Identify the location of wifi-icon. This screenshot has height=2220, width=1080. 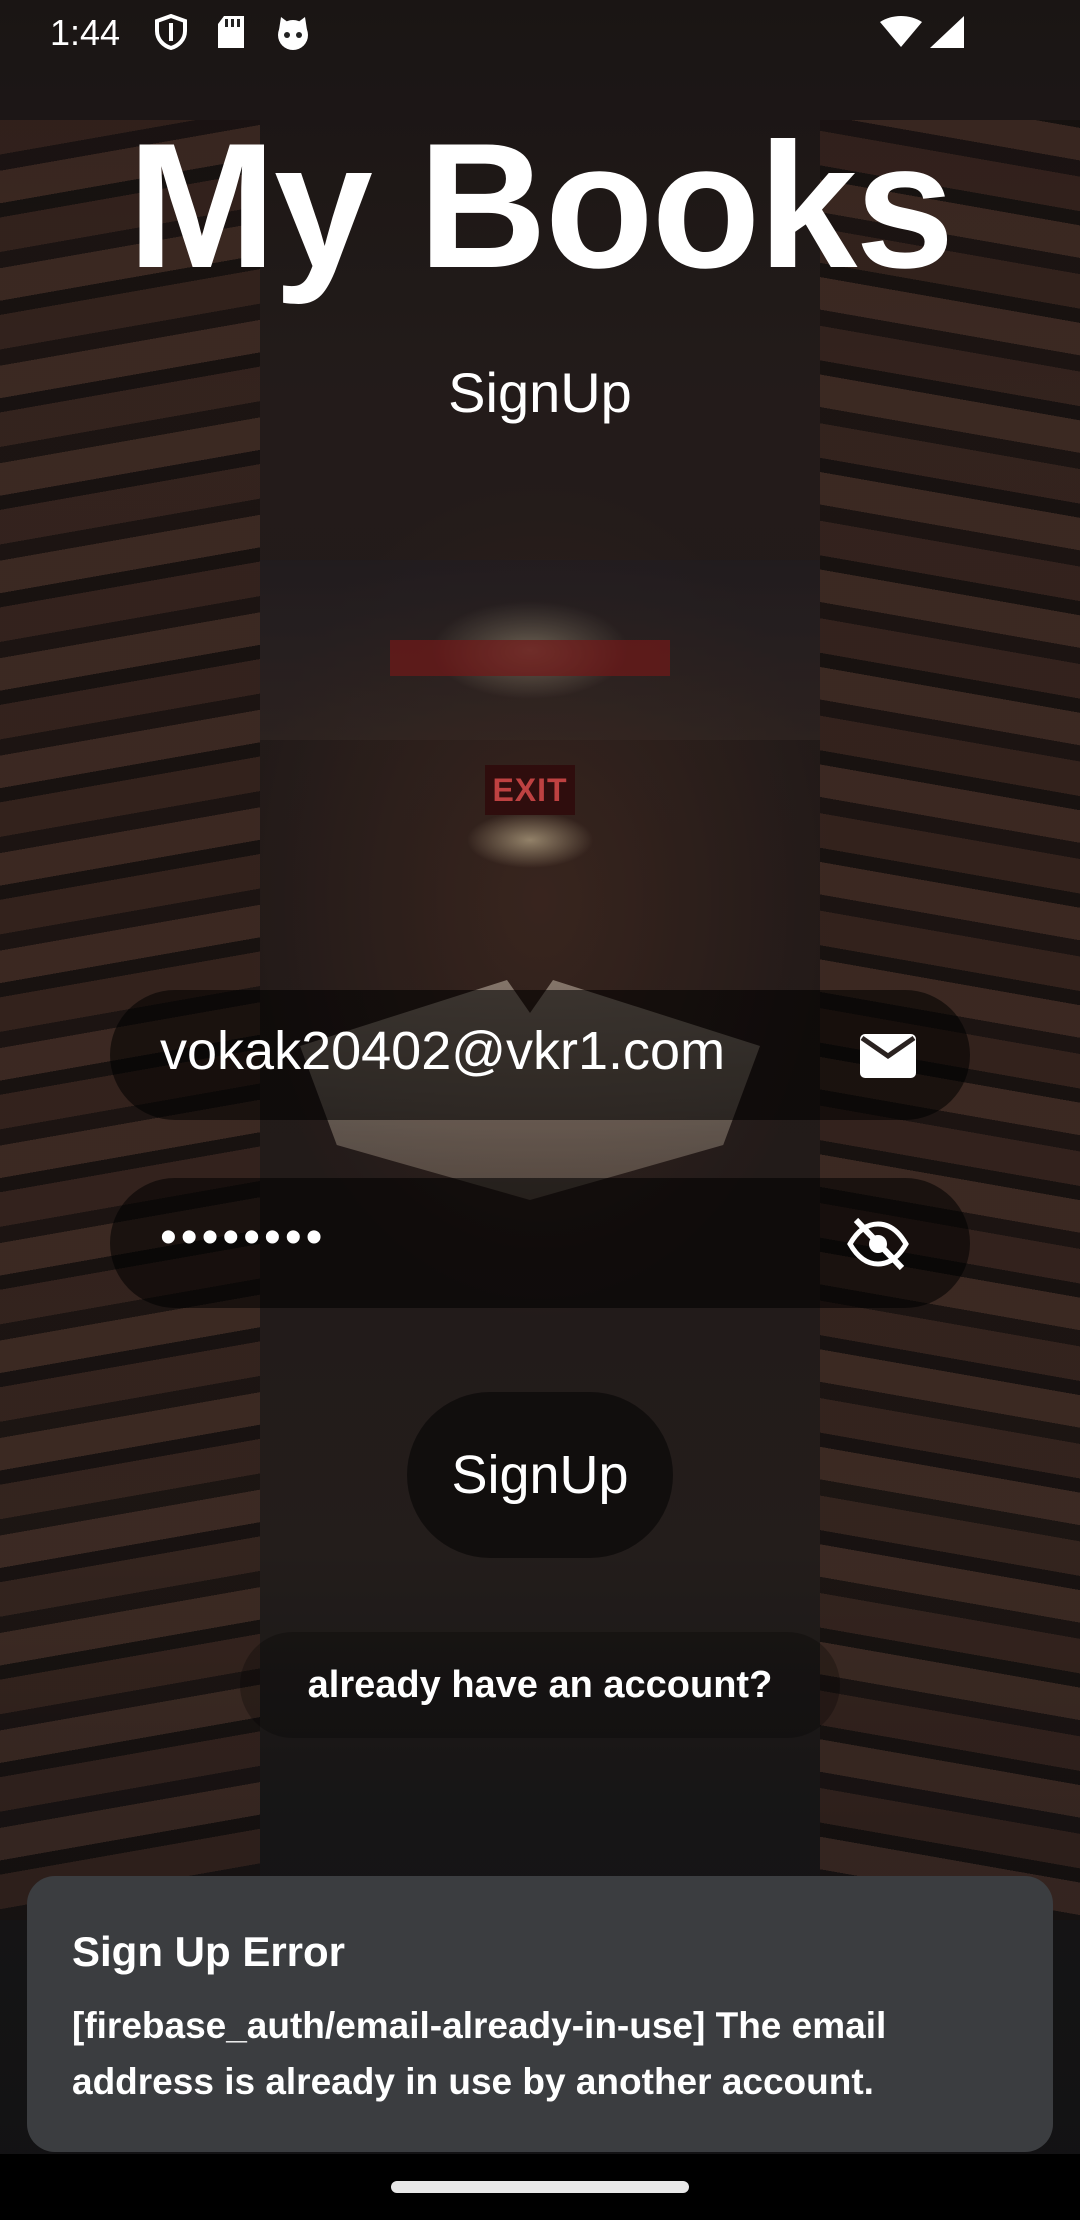
(901, 31).